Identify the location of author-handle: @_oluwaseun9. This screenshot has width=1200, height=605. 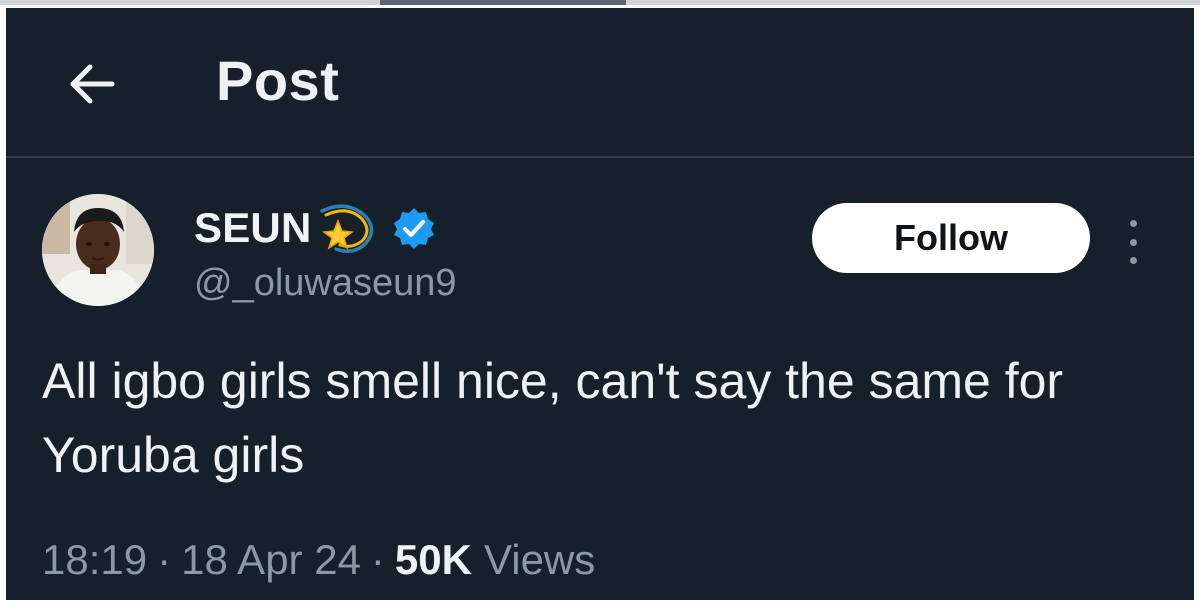
(325, 283).